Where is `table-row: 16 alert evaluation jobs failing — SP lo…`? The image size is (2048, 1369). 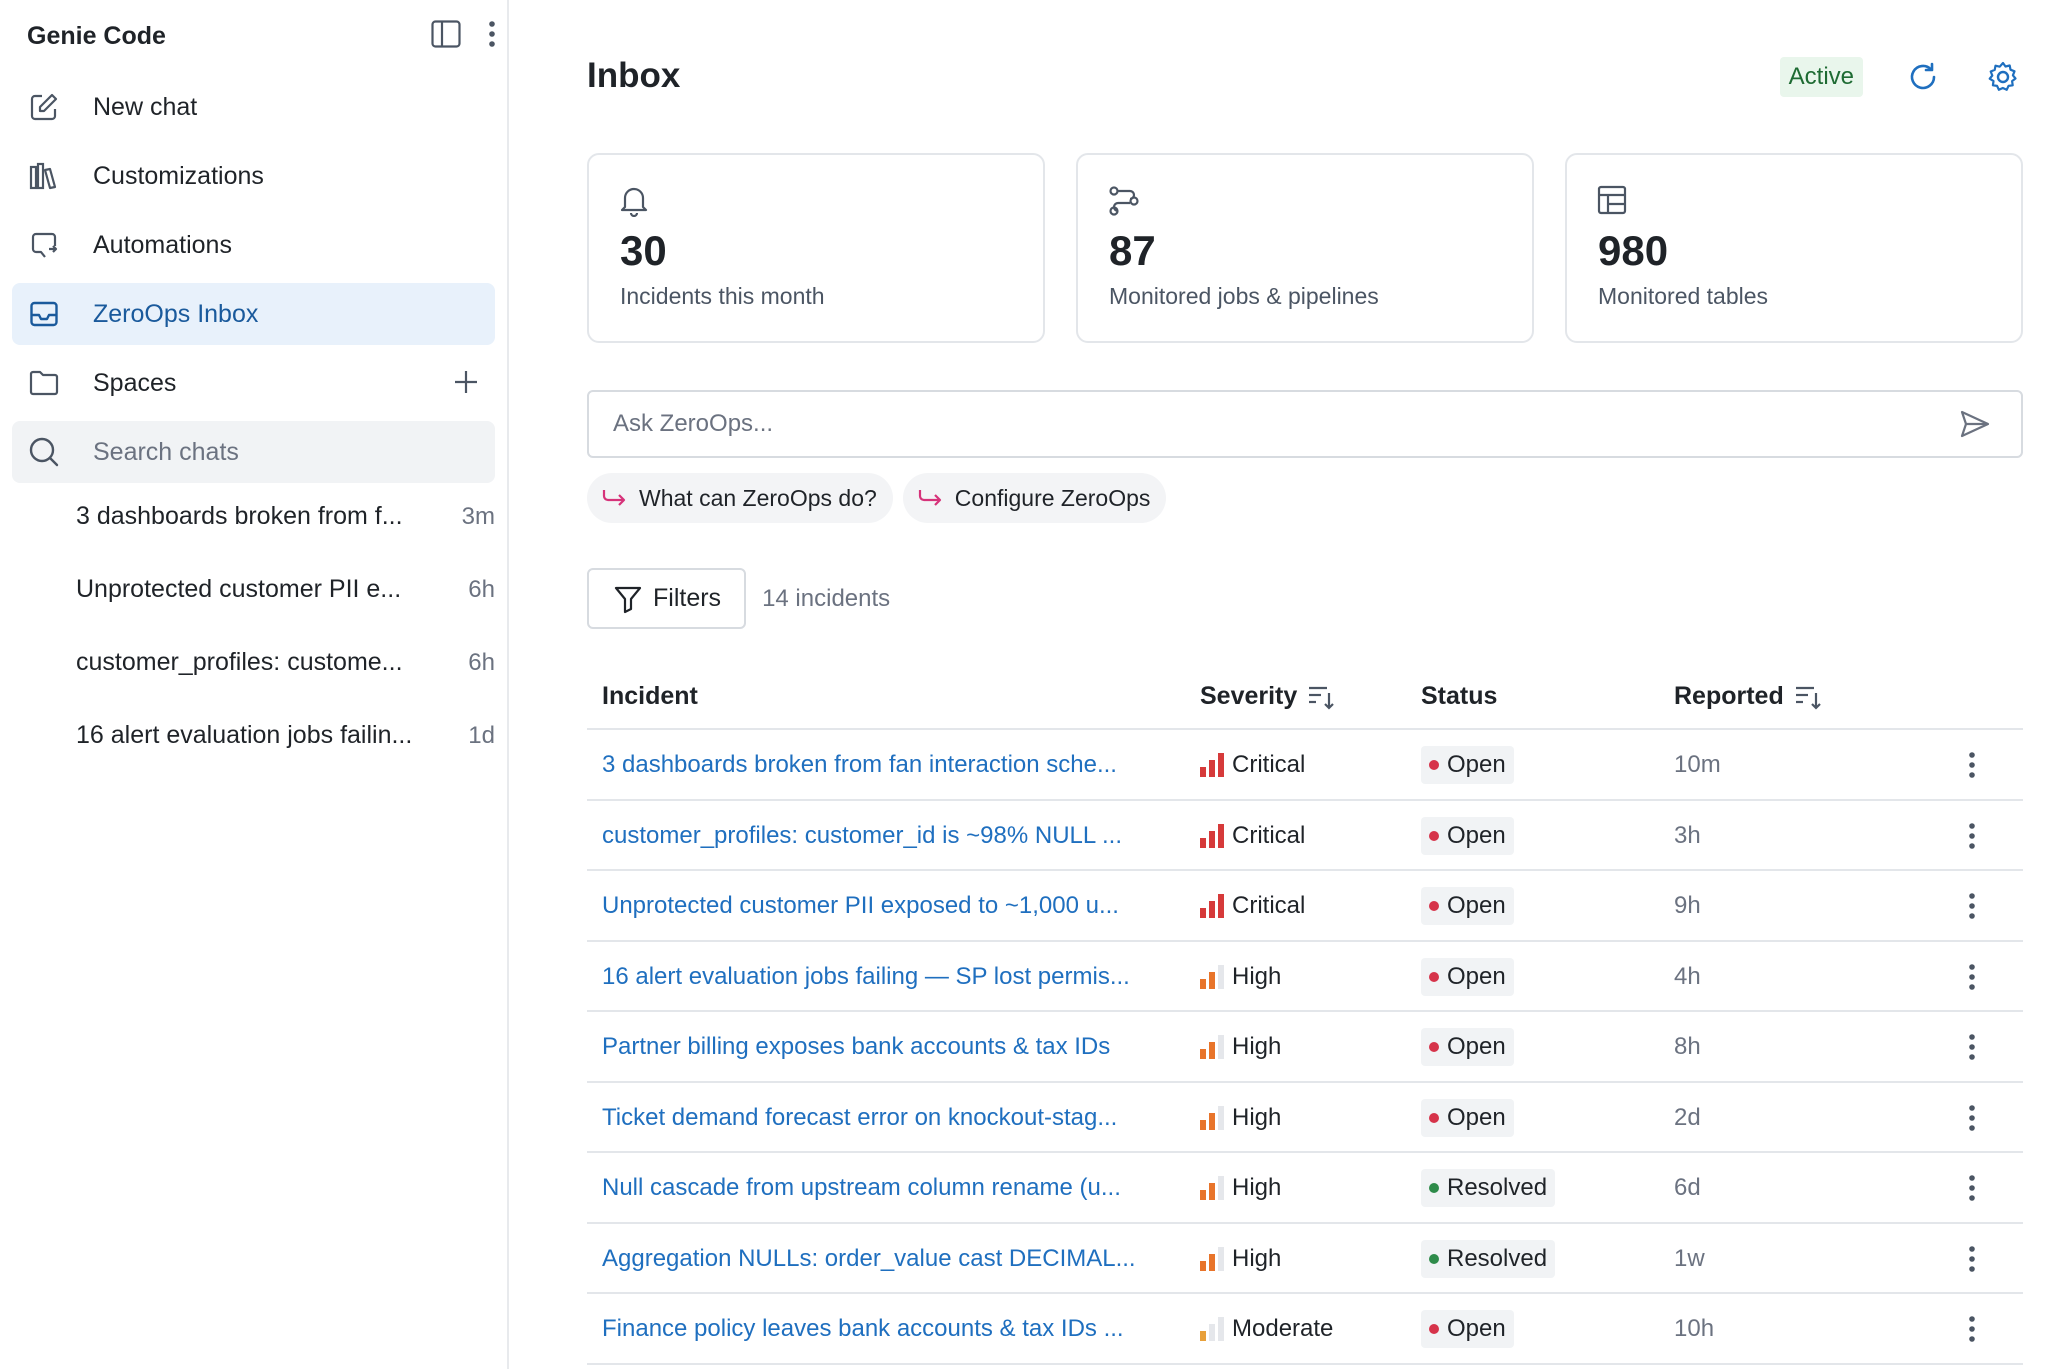 table-row: 16 alert evaluation jobs failing — SP lo… is located at coordinates (1305, 977).